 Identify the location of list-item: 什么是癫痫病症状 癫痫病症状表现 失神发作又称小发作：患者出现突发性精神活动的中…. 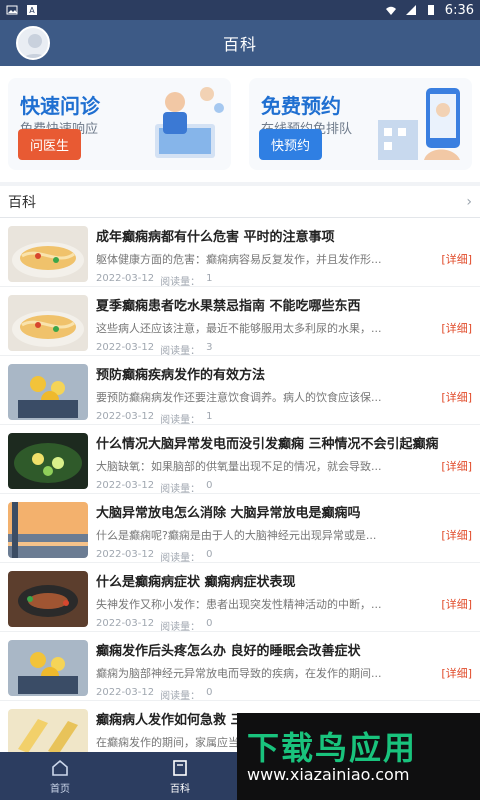
(240, 598).